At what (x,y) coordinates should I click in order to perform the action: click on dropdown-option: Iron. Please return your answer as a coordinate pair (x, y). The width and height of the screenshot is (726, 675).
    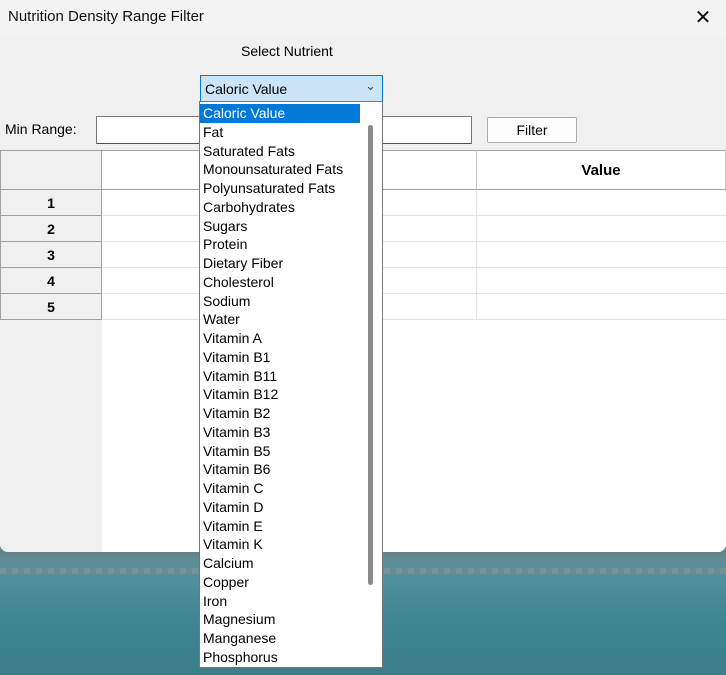
    Looking at the image, I should click on (280, 601).